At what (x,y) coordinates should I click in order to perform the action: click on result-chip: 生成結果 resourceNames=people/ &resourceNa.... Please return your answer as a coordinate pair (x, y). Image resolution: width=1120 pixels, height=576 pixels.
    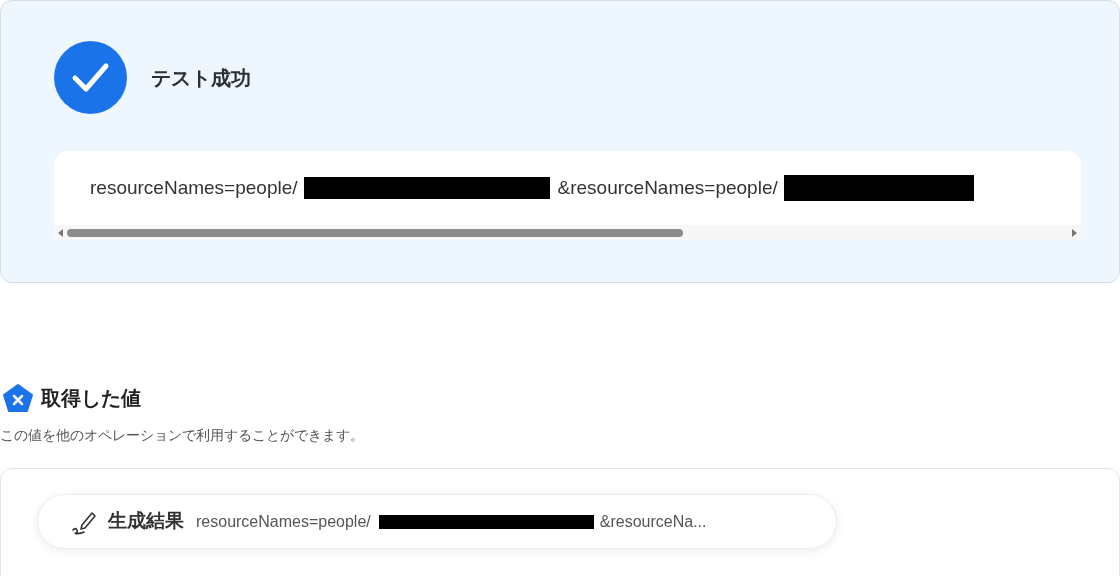
    Looking at the image, I should click on (437, 521).